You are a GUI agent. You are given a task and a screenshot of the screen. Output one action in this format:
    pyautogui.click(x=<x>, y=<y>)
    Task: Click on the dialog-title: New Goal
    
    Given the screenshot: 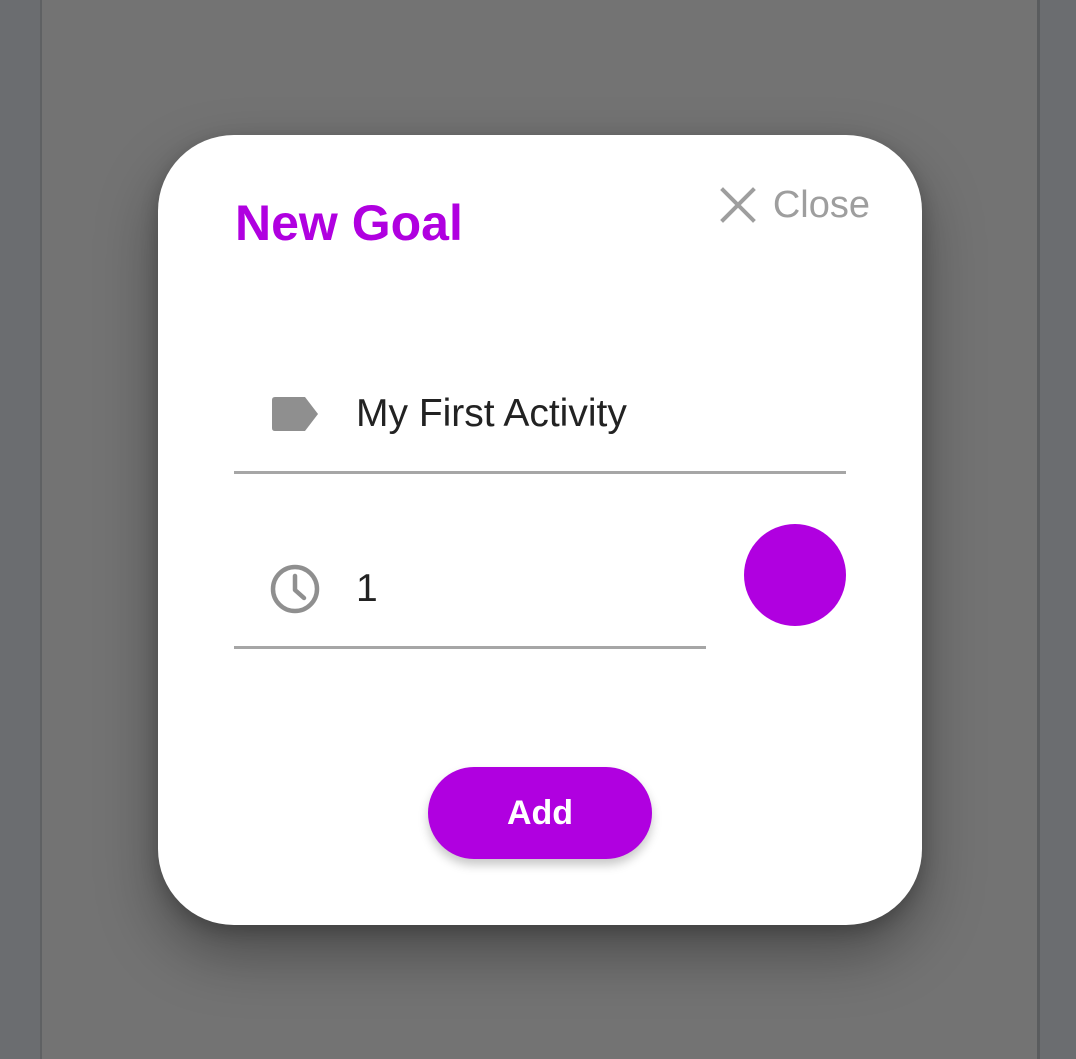 What is the action you would take?
    pyautogui.click(x=349, y=223)
    